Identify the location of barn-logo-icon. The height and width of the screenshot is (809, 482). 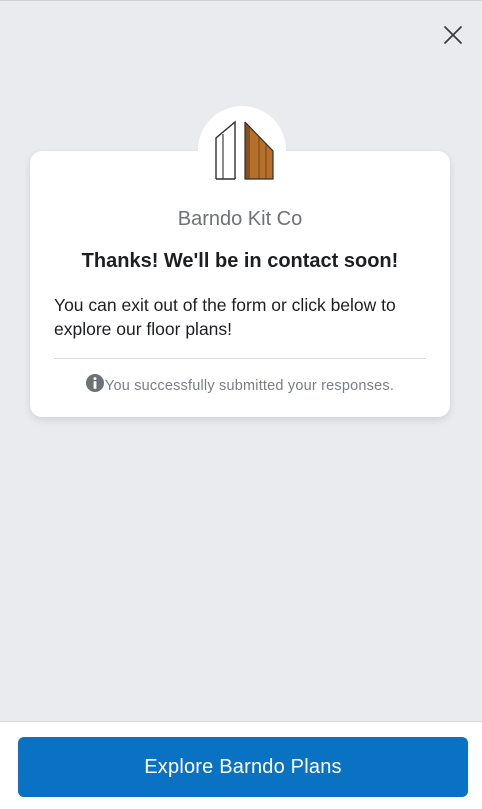
(244, 150).